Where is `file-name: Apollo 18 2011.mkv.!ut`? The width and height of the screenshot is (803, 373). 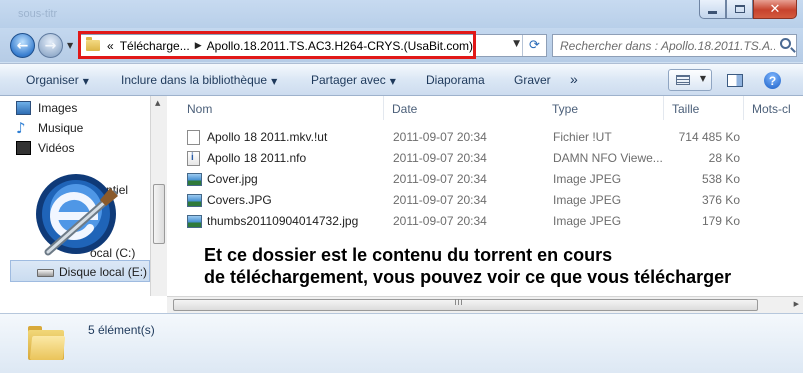 file-name: Apollo 18 2011.mkv.!ut is located at coordinates (267, 137).